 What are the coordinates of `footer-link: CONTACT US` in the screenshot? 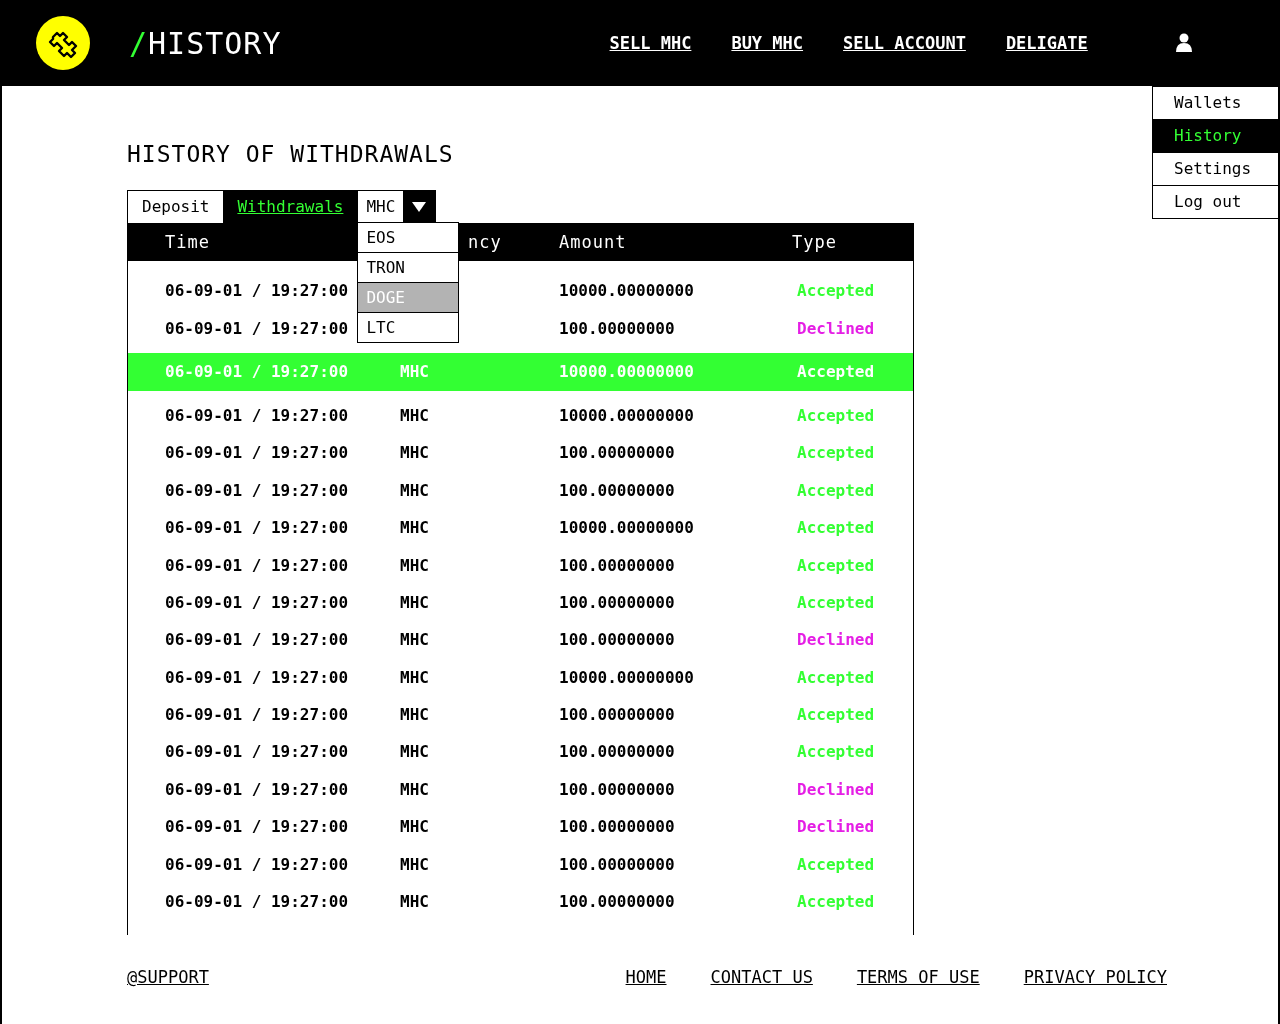 It's located at (761, 977).